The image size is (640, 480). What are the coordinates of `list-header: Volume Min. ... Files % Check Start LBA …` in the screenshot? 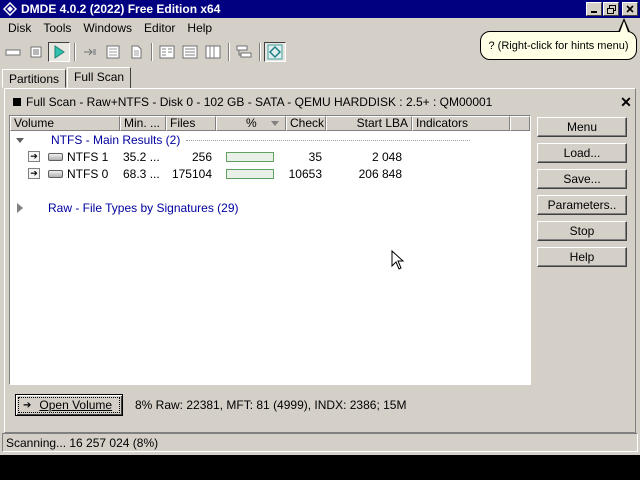 It's located at (270, 123).